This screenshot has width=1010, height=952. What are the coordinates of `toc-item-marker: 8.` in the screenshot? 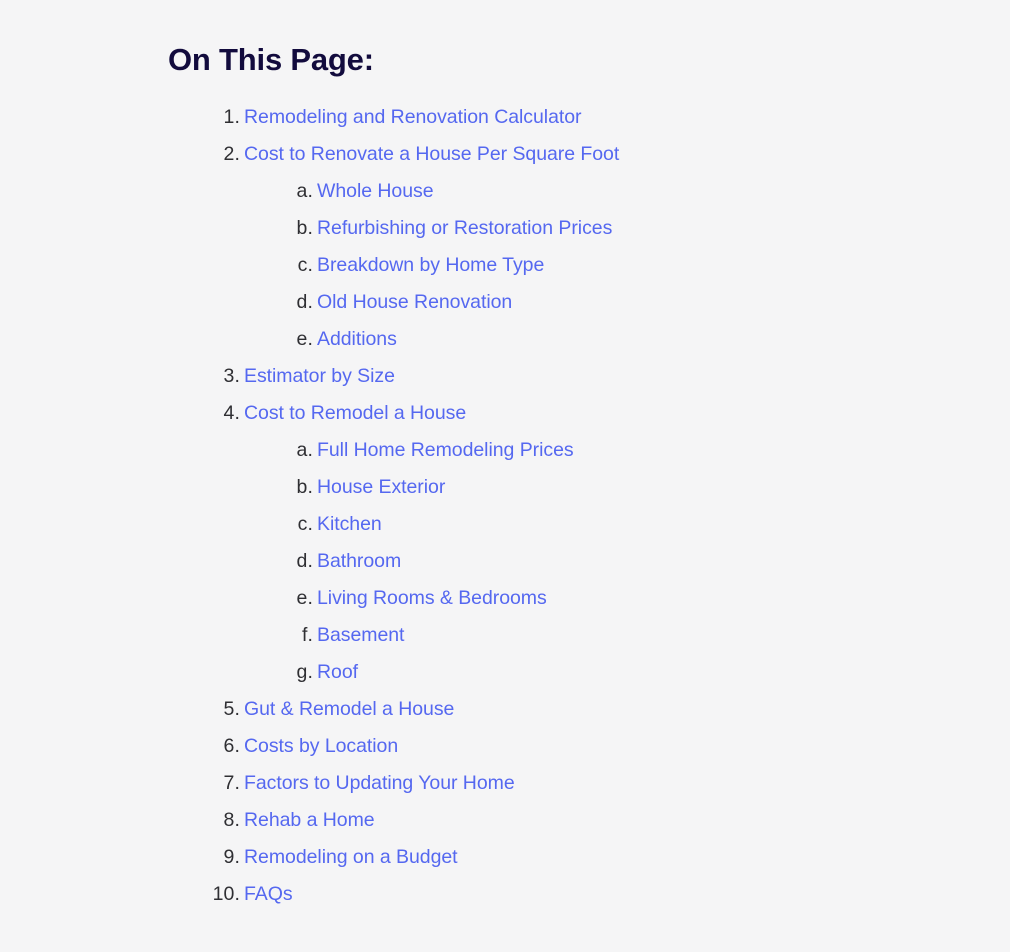 It's located at (231, 820).